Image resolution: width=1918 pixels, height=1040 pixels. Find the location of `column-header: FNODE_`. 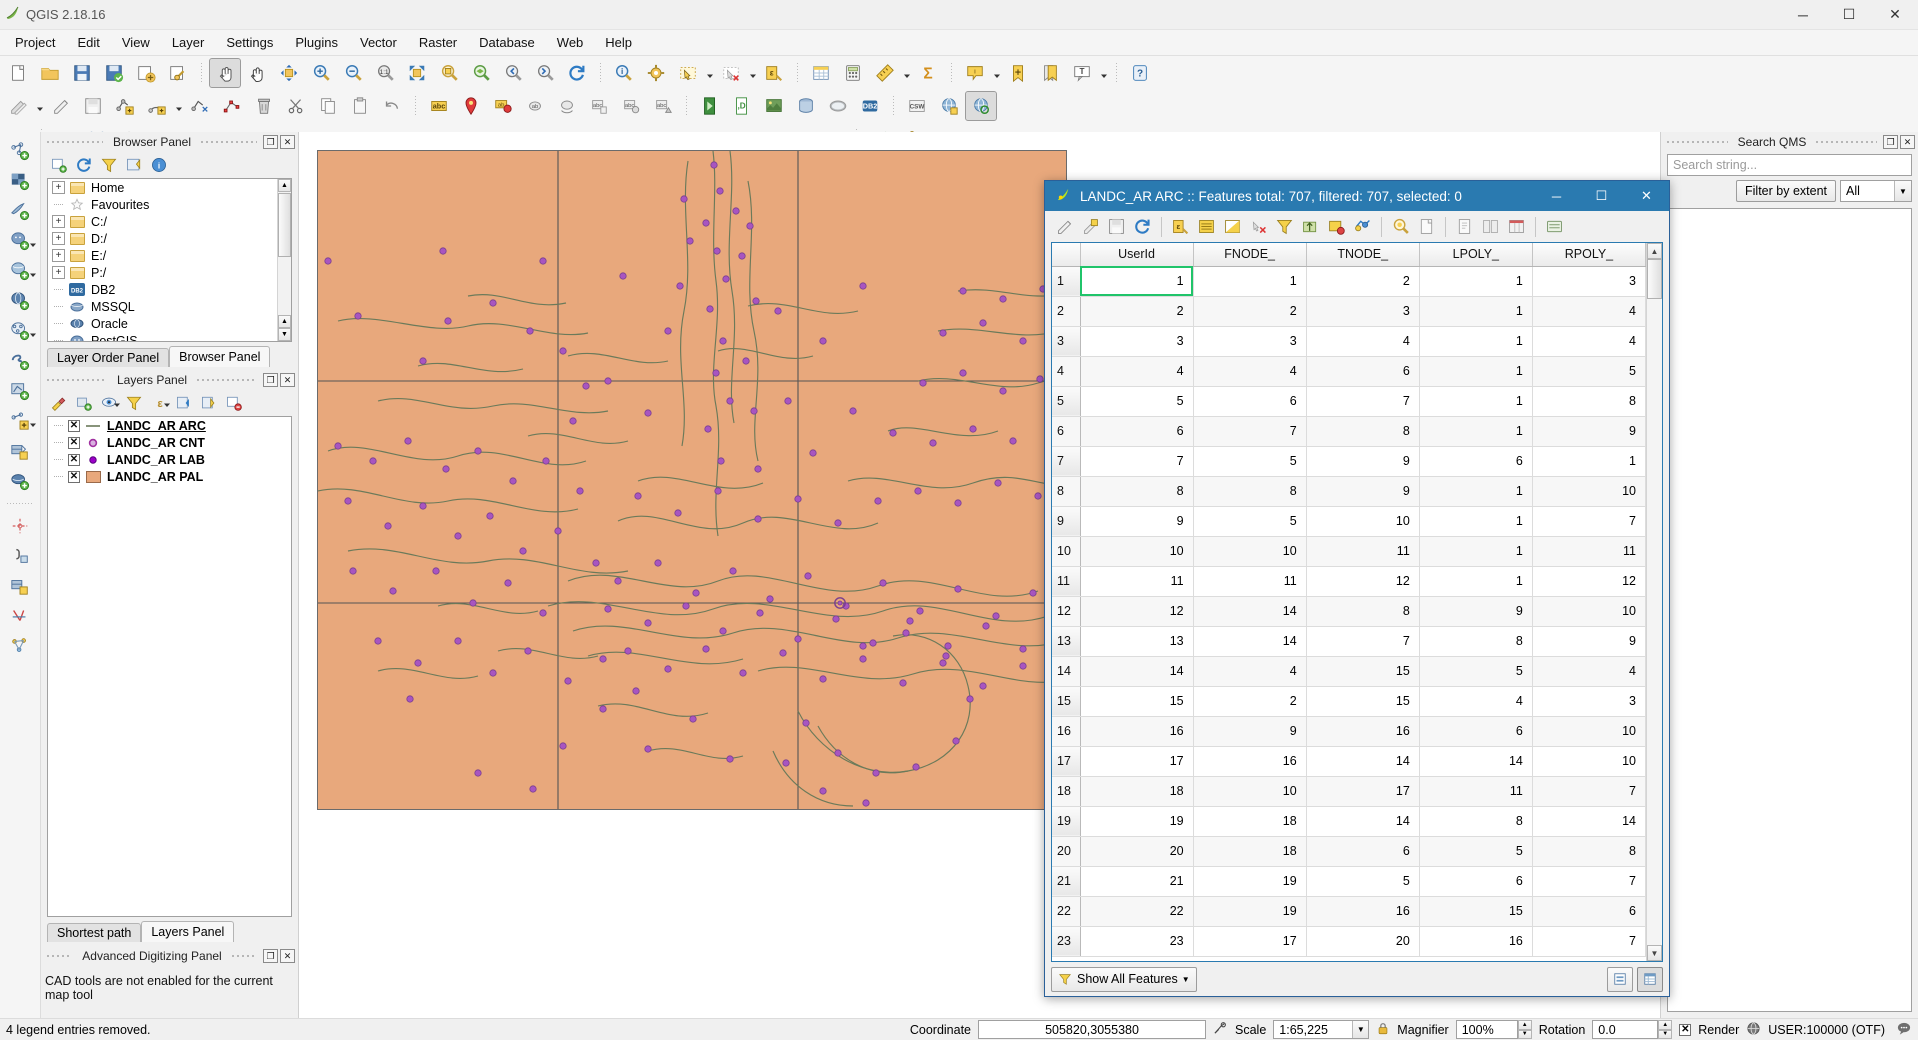

column-header: FNODE_ is located at coordinates (1250, 255).